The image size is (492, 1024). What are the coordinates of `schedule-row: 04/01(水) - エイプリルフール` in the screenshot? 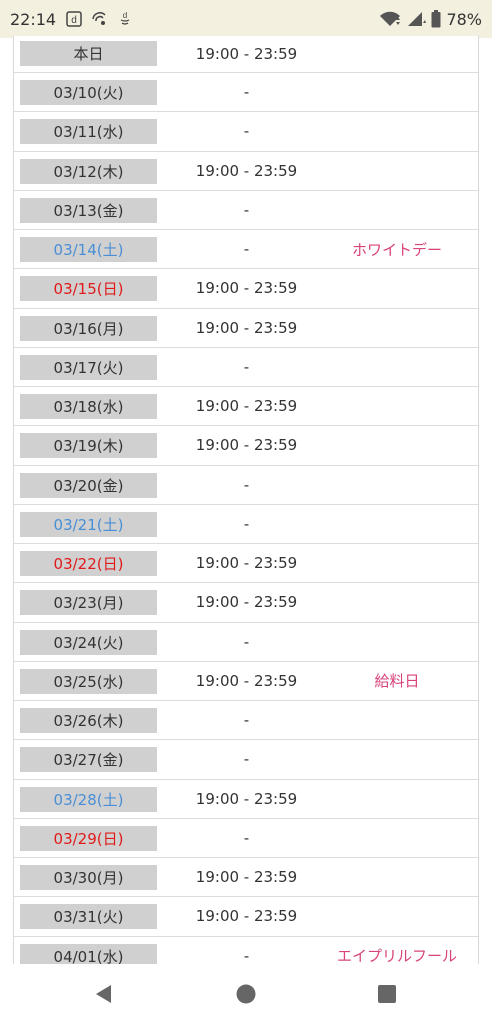 It's located at (246, 950).